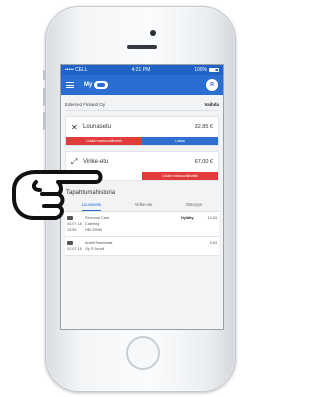 This screenshot has height=397, width=320. Describe the element at coordinates (143, 353) in the screenshot. I see `home-button` at that location.